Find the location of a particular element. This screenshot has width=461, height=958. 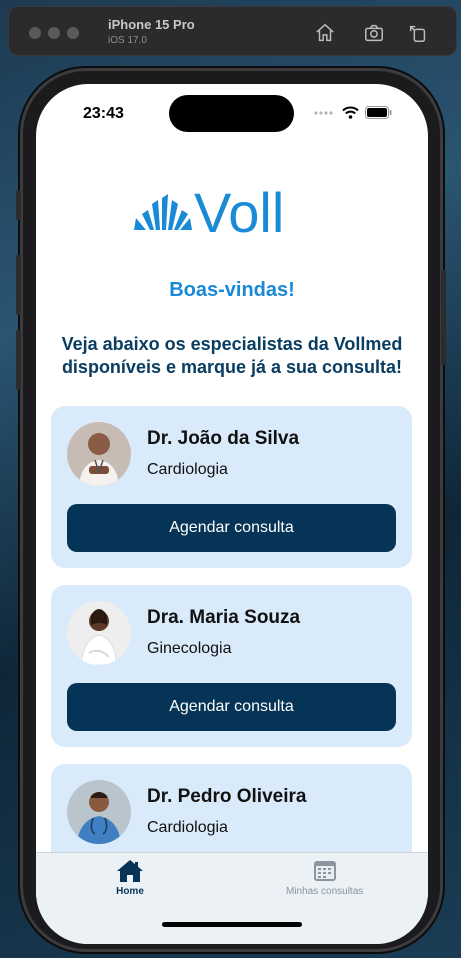

voll-logo: Voll is located at coordinates (209, 213).